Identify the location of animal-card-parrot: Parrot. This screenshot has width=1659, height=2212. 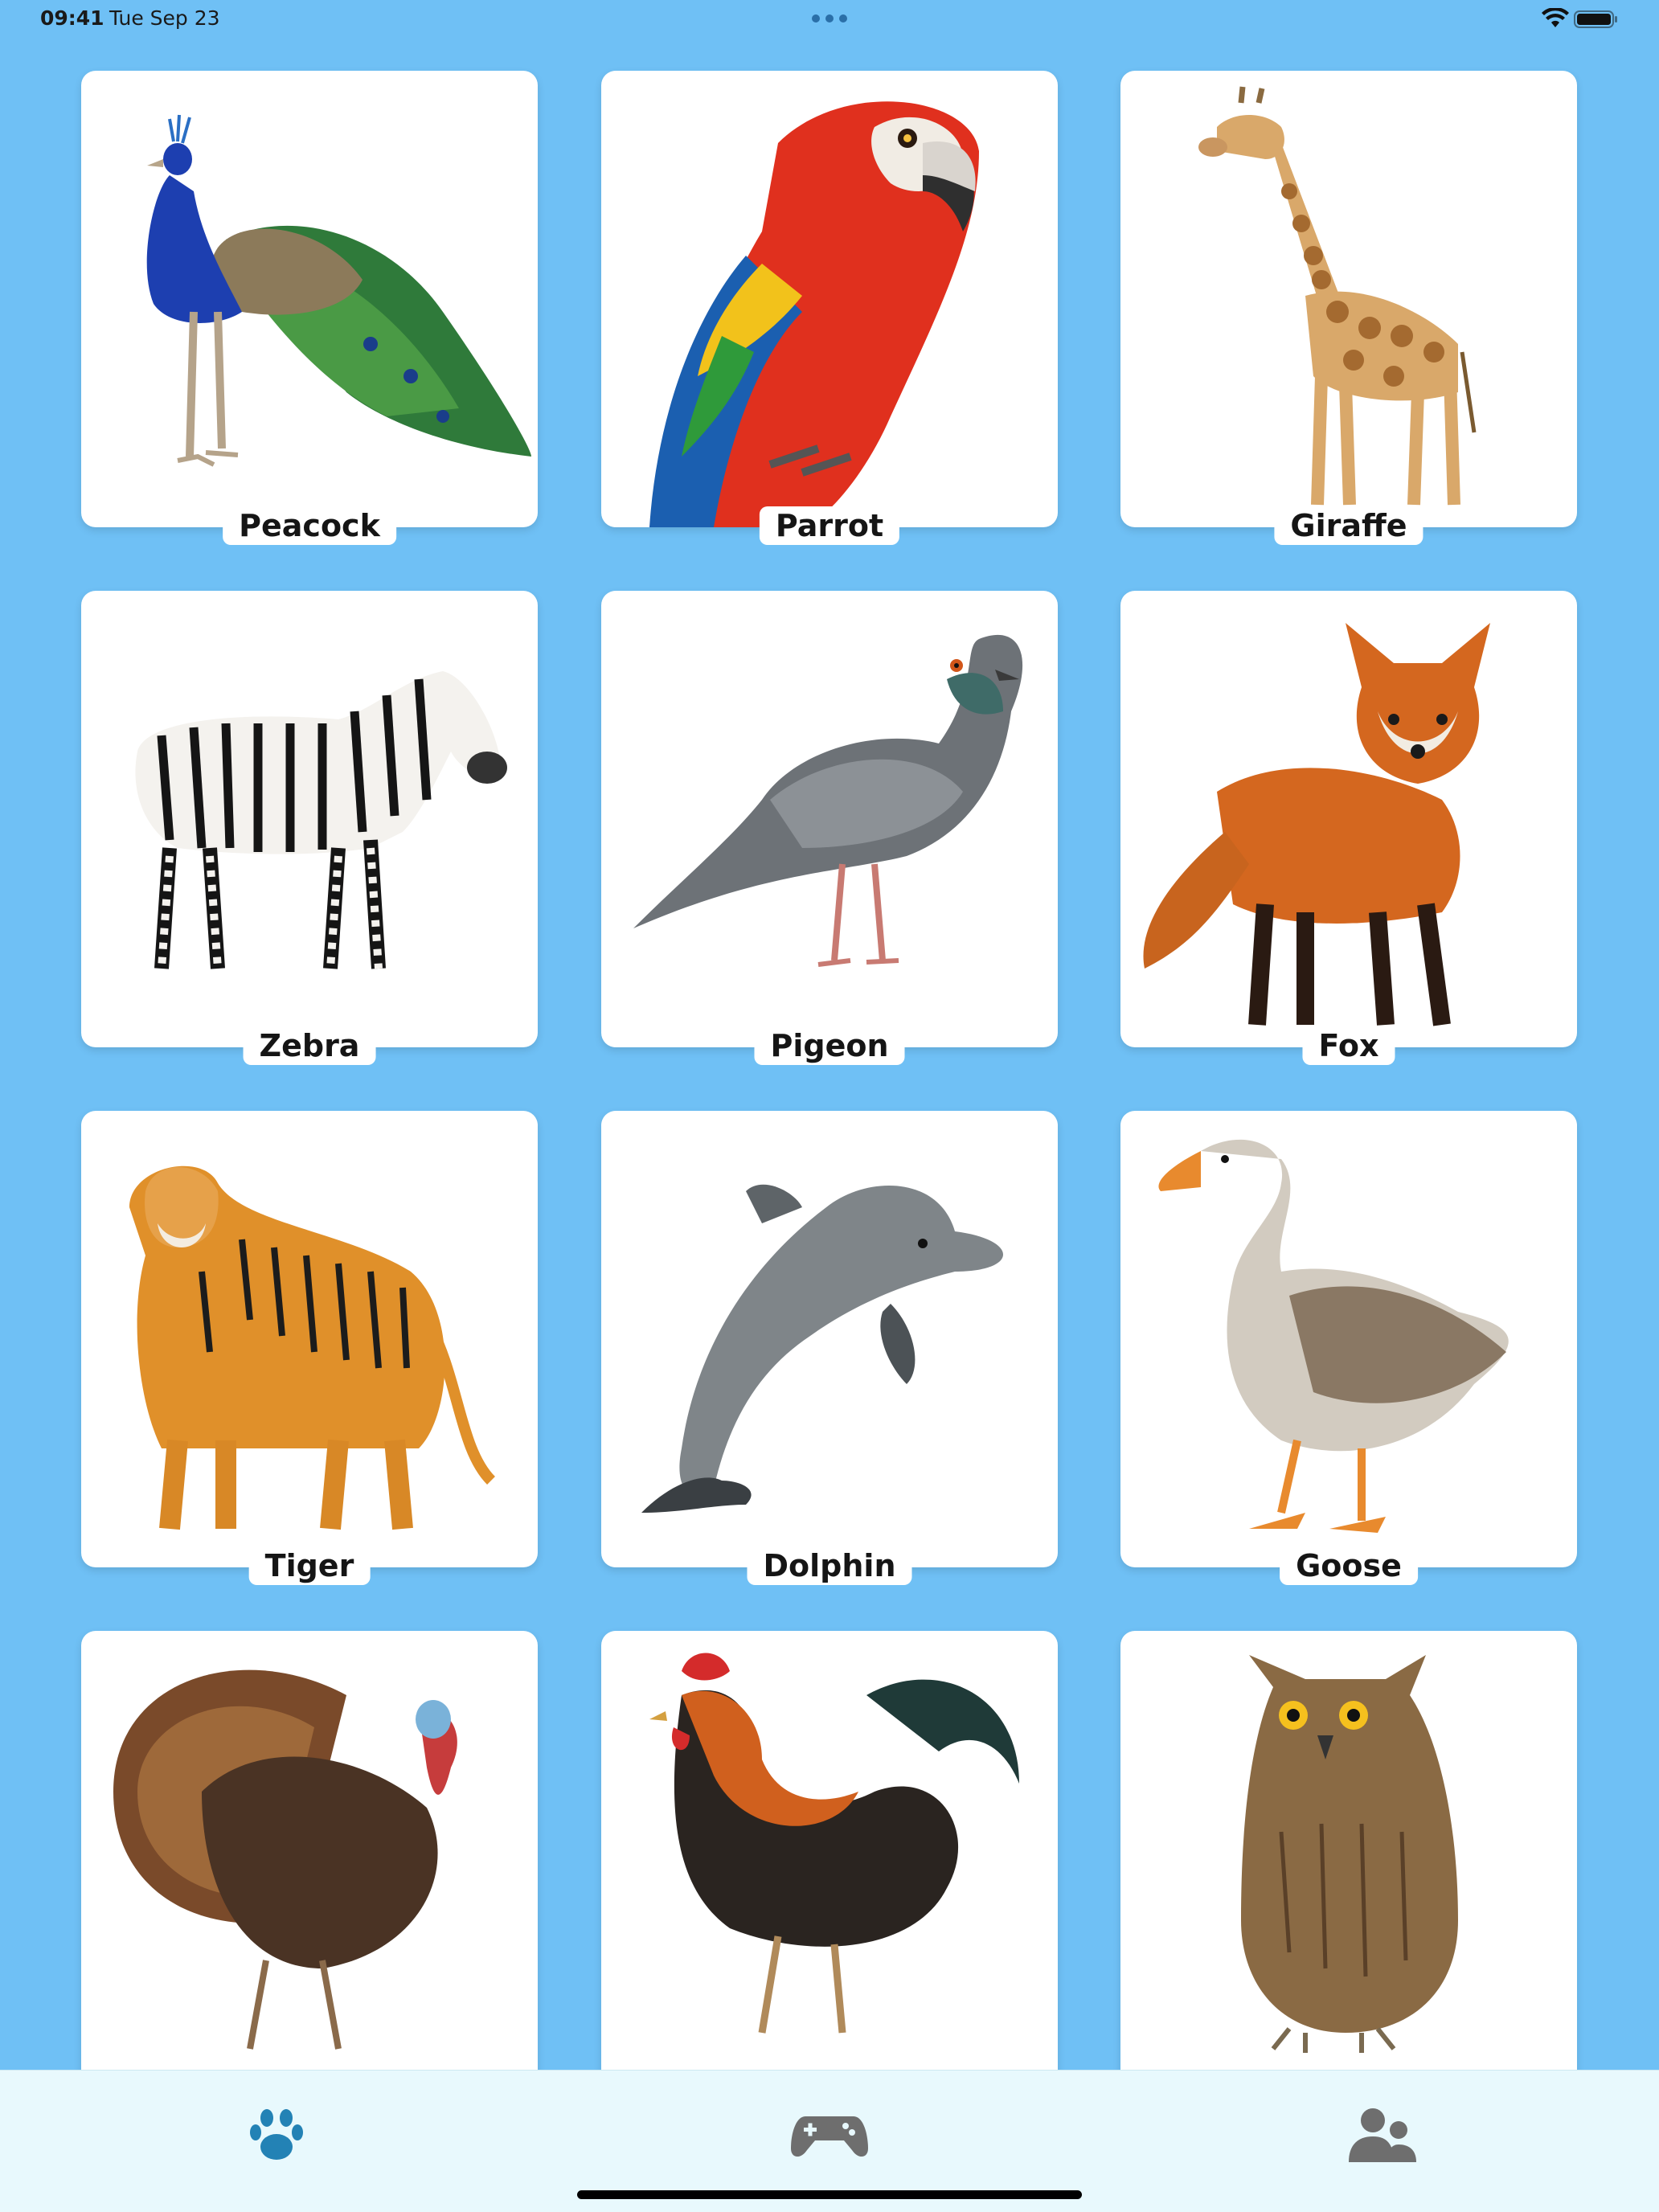
(829, 308).